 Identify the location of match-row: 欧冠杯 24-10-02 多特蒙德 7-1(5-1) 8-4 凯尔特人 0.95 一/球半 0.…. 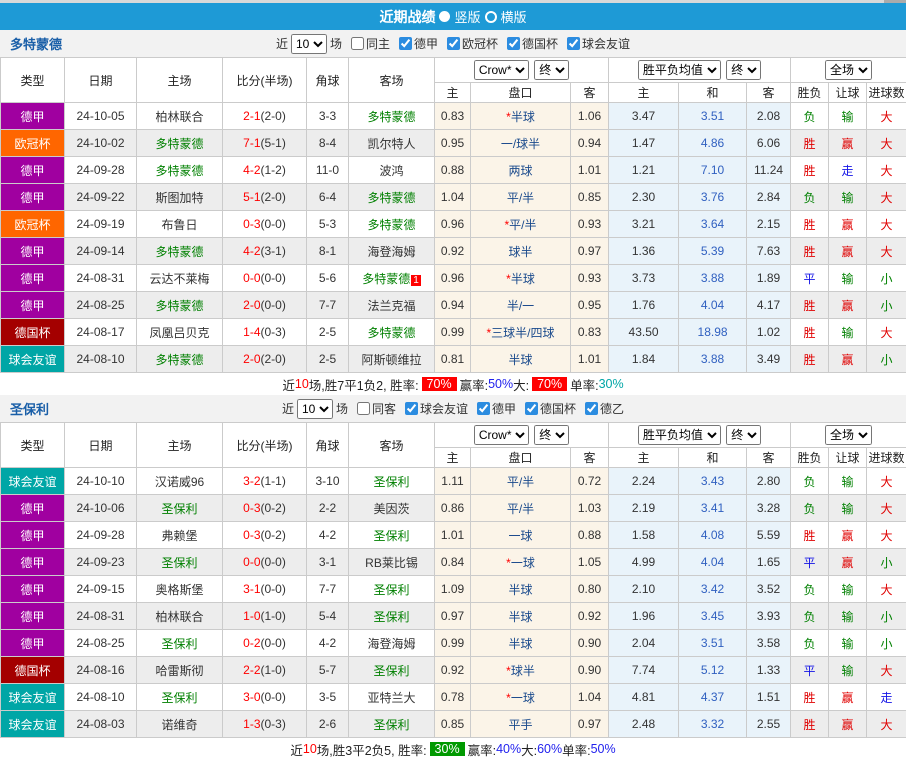
(453, 143).